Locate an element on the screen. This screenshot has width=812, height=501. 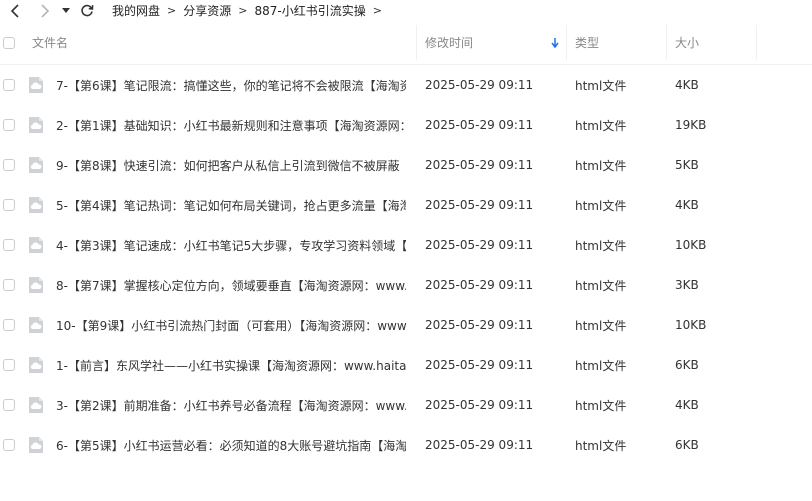
select-all-checkbox is located at coordinates (9, 42).